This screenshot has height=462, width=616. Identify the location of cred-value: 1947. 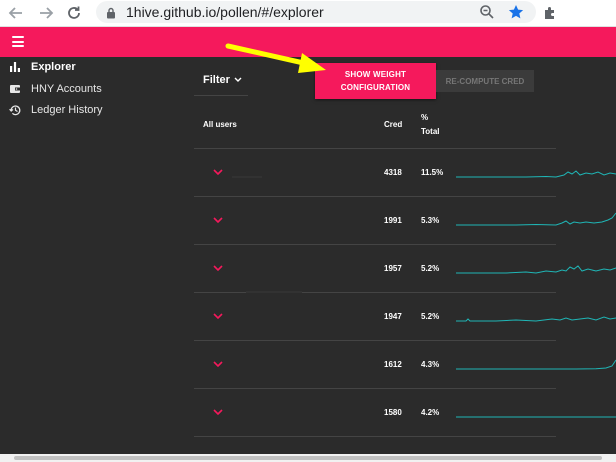
(393, 316).